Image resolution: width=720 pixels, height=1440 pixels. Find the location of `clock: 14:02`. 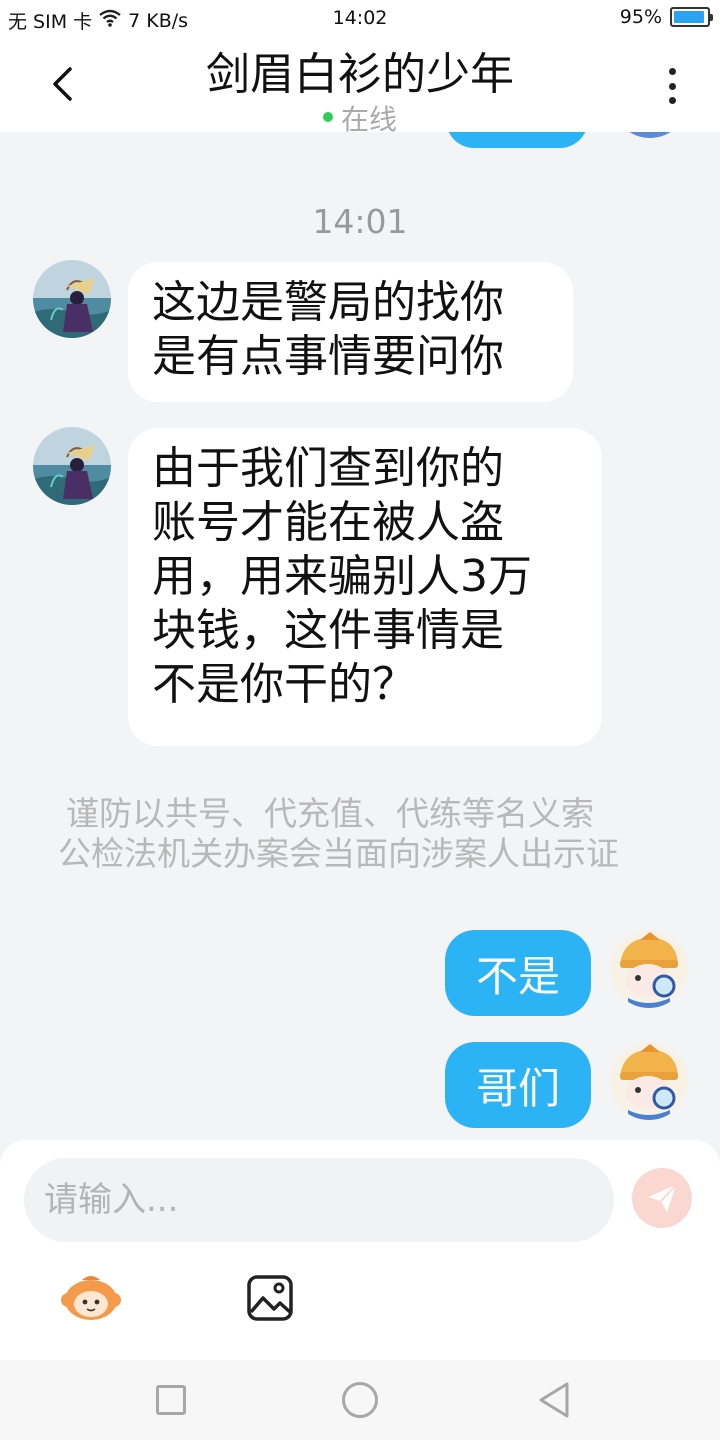

clock: 14:02 is located at coordinates (360, 18).